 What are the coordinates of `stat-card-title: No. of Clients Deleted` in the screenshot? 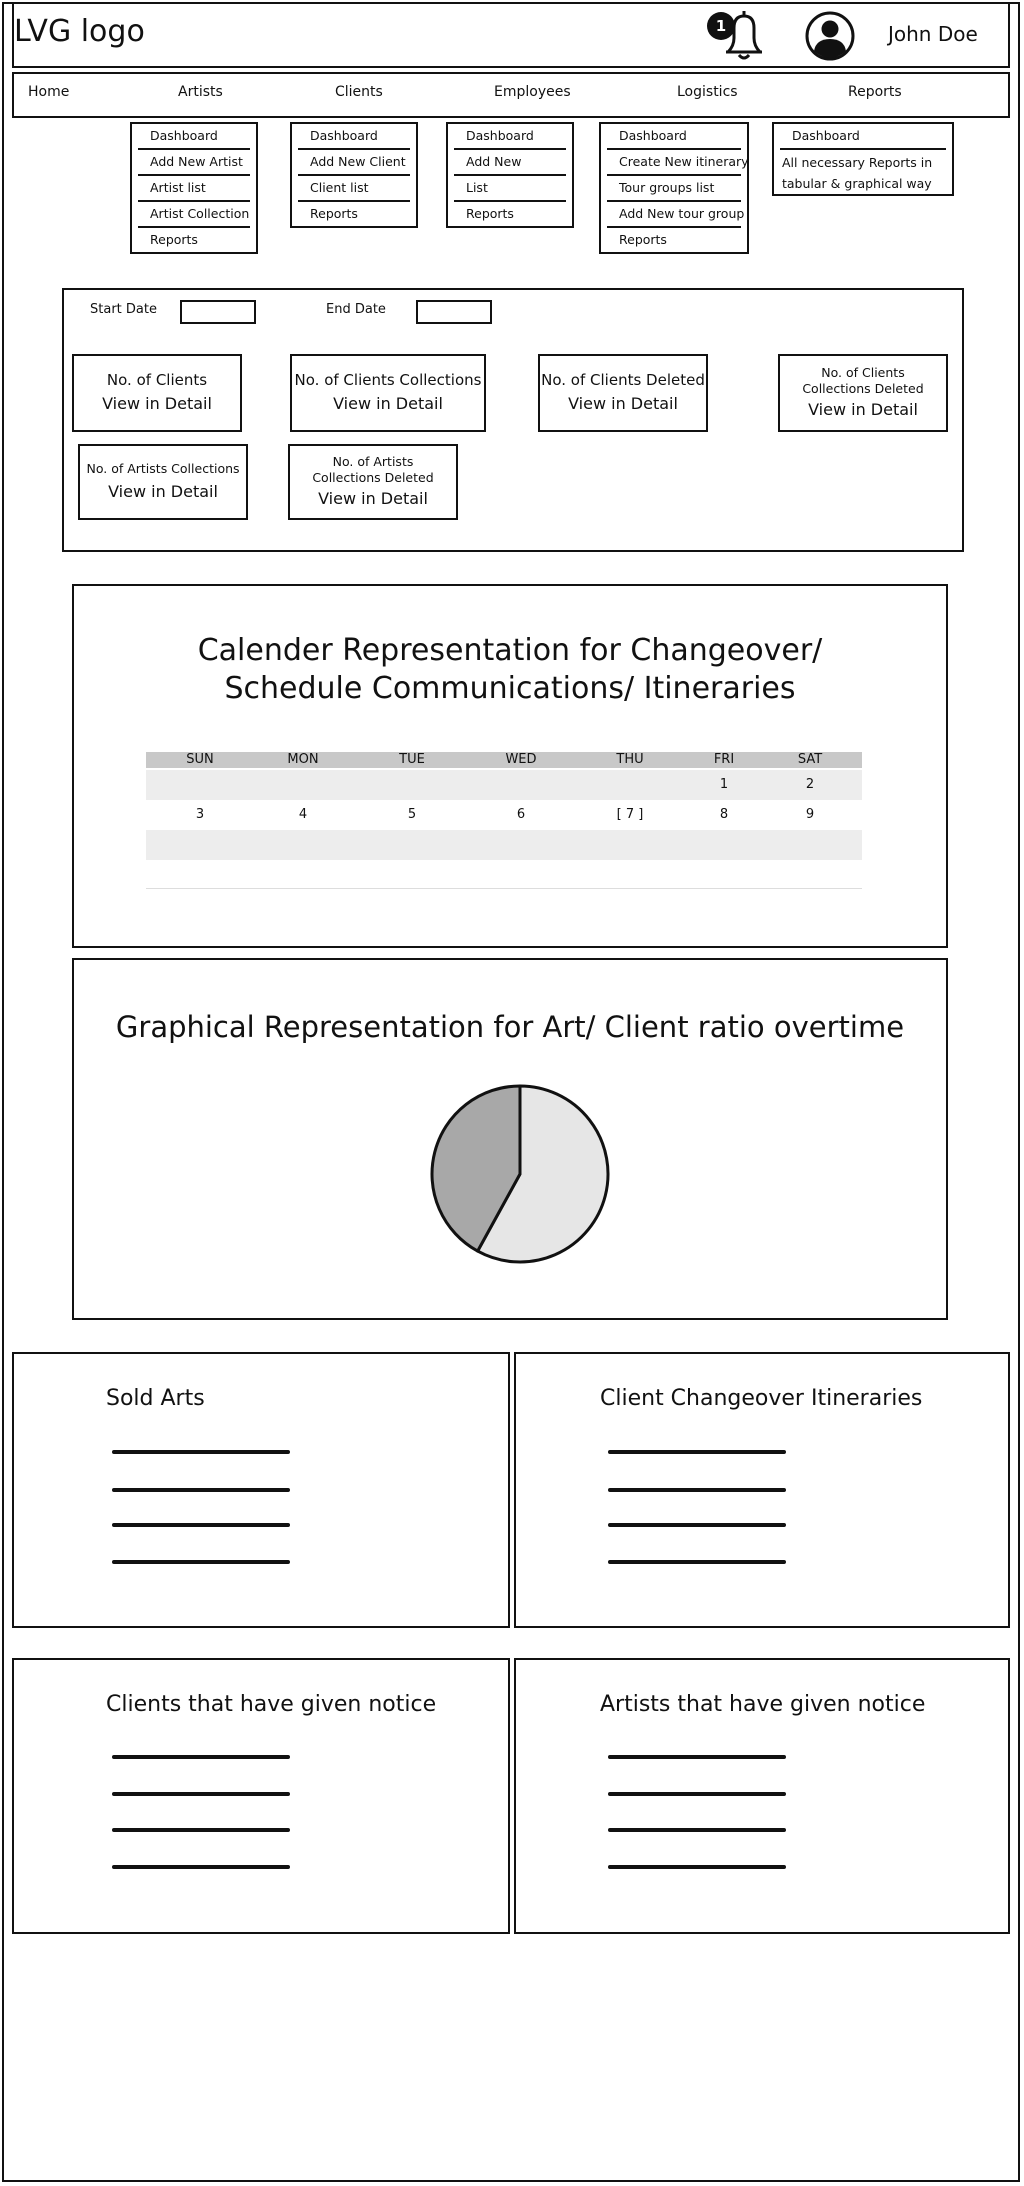 It's located at (623, 380).